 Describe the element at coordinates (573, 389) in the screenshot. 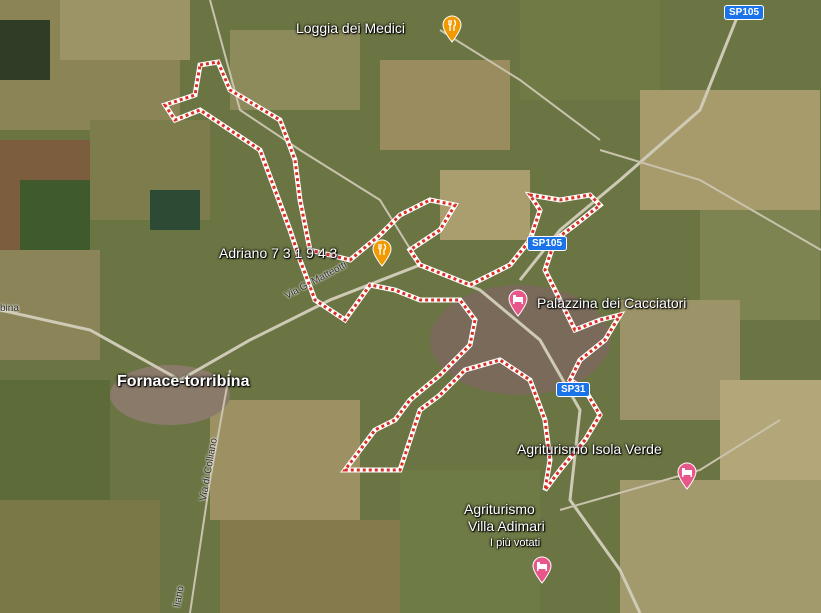

I see `road-shield-sp31: SP31` at that location.